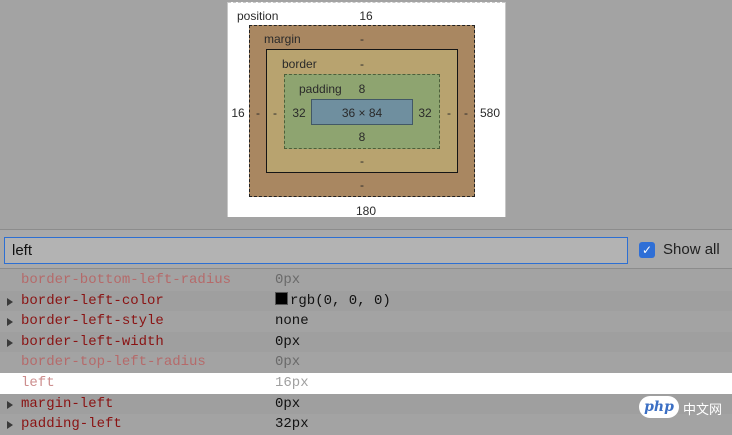 This screenshot has height=435, width=732. Describe the element at coordinates (424, 113) in the screenshot. I see `padding-right-value: 32` at that location.